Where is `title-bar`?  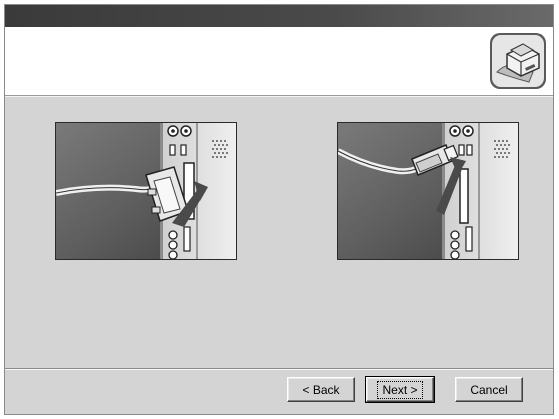 title-bar is located at coordinates (279, 16).